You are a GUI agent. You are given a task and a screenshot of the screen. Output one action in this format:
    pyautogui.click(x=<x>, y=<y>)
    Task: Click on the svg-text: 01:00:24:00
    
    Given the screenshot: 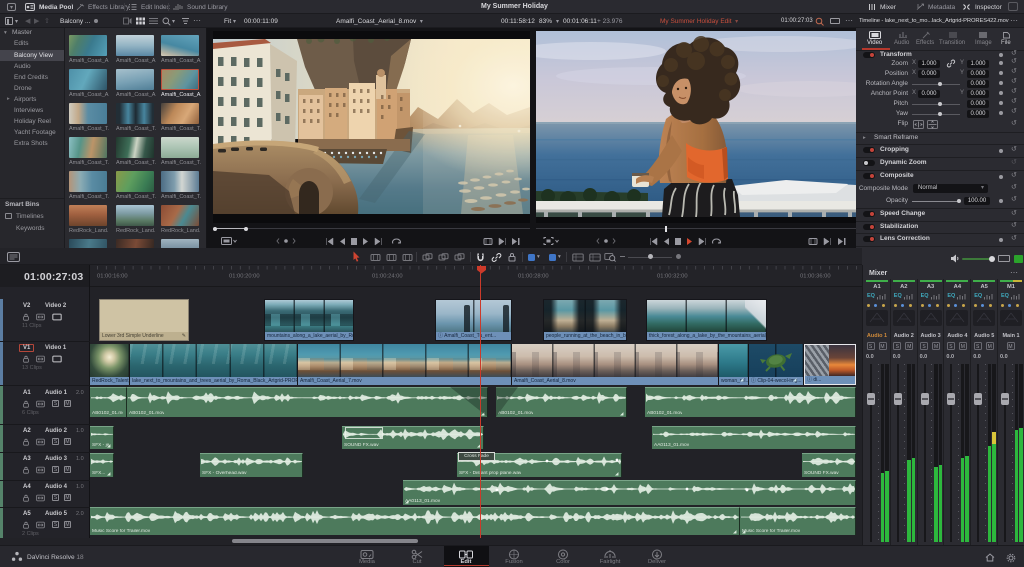 What is the action you would take?
    pyautogui.click(x=387, y=277)
    